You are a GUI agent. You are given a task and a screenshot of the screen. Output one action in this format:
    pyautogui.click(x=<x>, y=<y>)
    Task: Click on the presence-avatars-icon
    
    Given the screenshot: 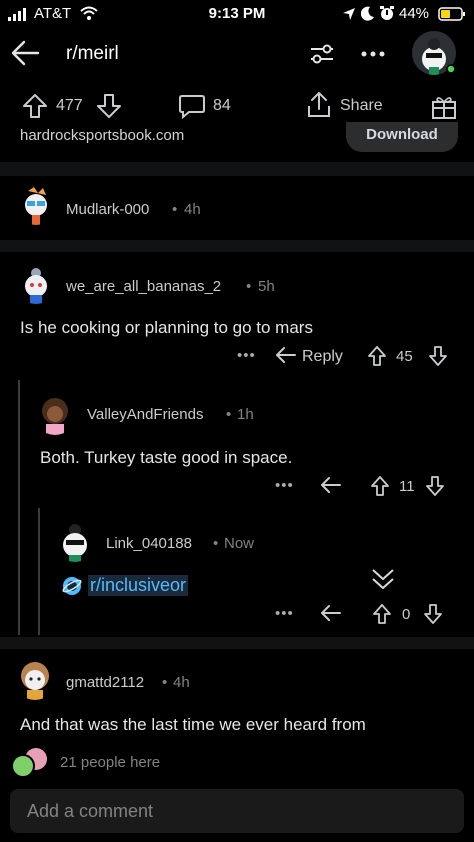 What is the action you would take?
    pyautogui.click(x=29, y=763)
    